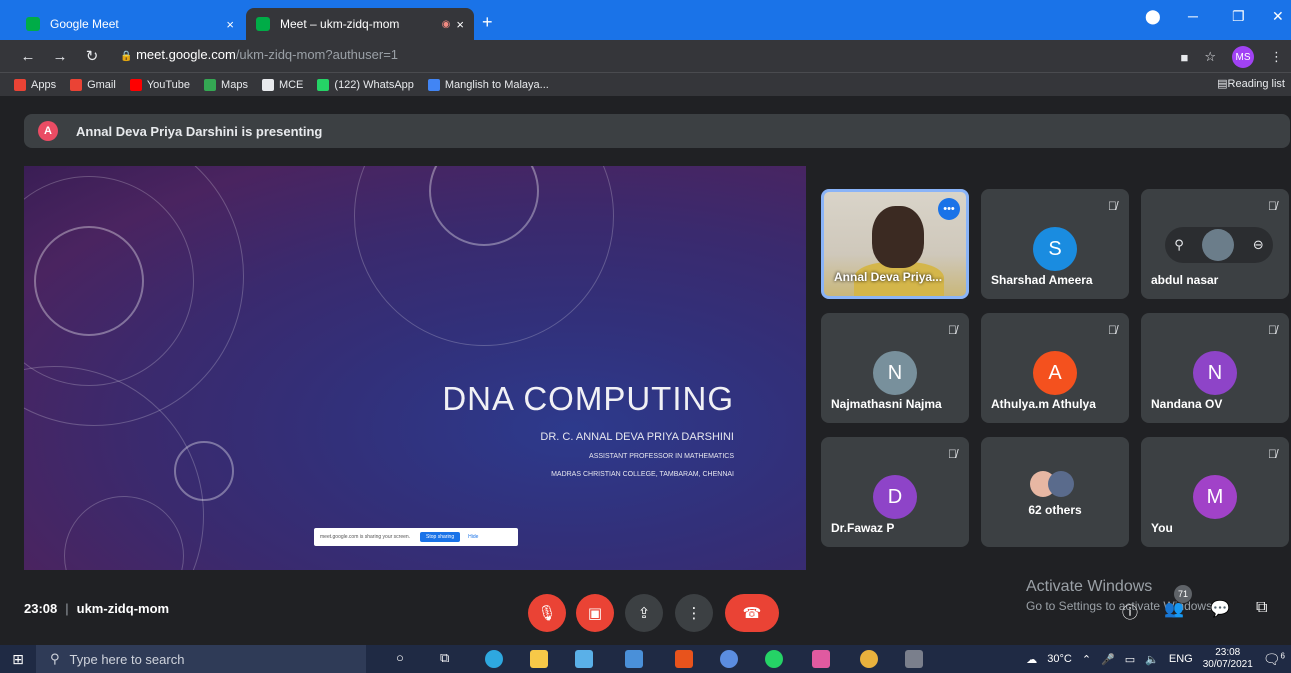  Describe the element at coordinates (1193, 16) in the screenshot. I see `minimize-icon: ─` at that location.